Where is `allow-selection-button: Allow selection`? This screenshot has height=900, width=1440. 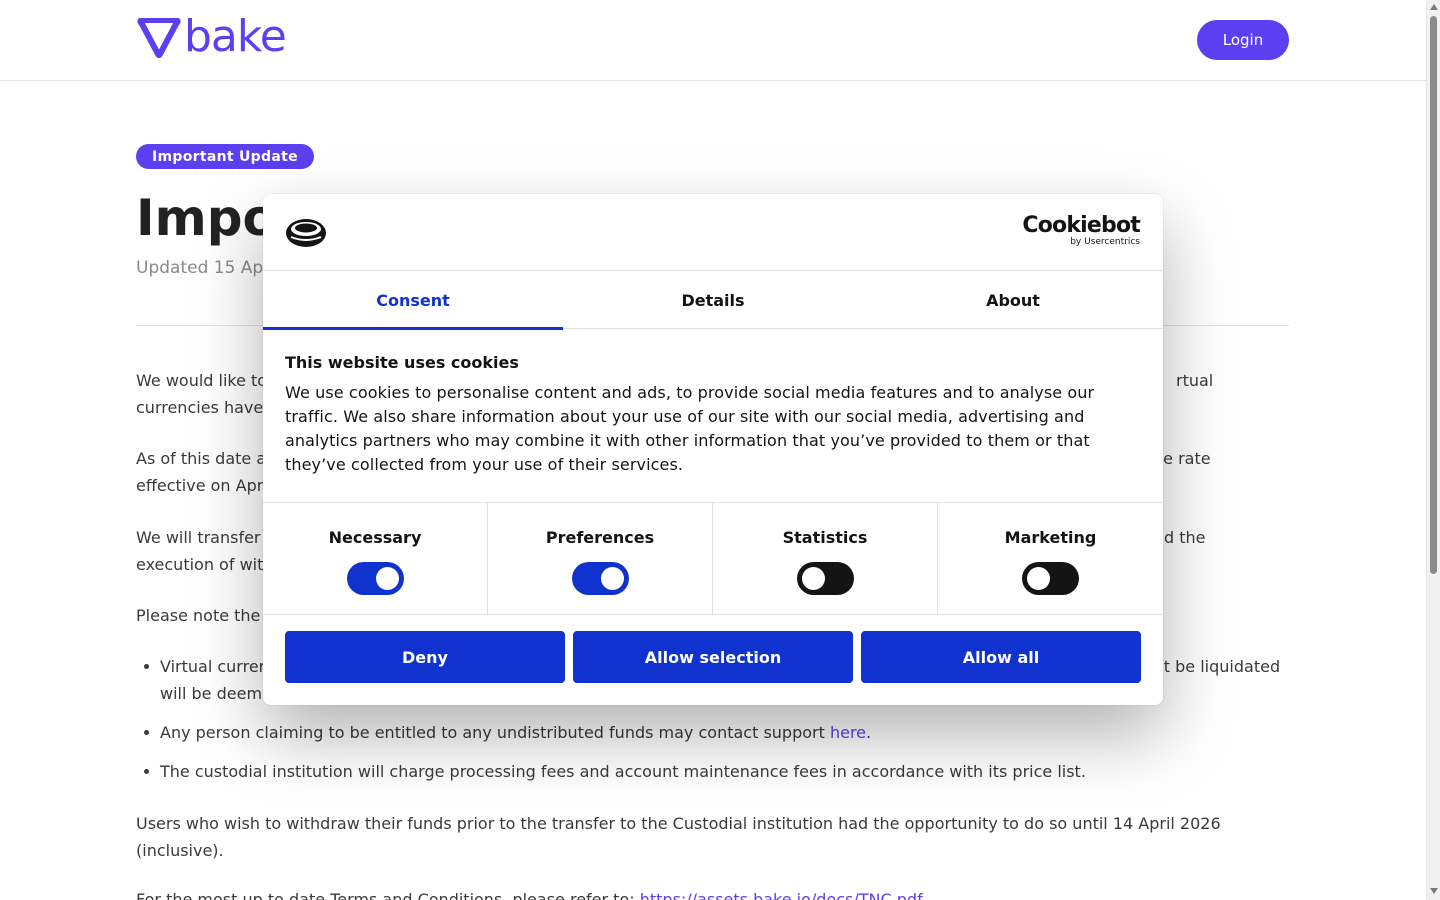
allow-selection-button: Allow selection is located at coordinates (713, 657).